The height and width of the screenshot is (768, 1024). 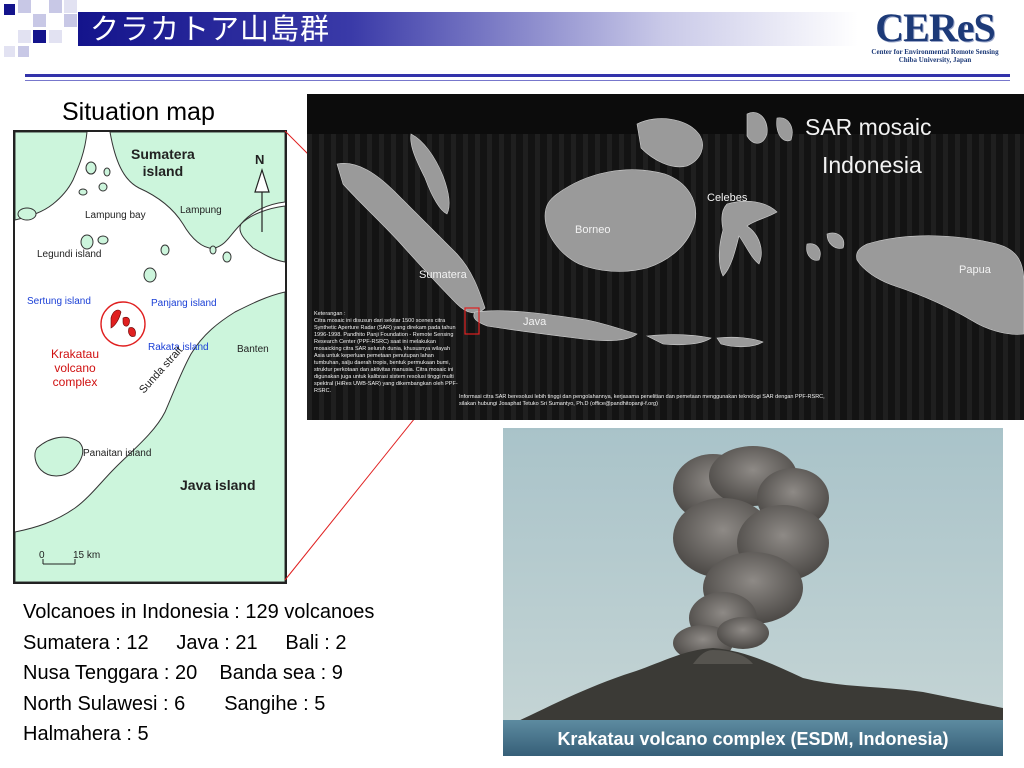 I want to click on sar-title-line1: SAR mosaic, so click(x=868, y=127).